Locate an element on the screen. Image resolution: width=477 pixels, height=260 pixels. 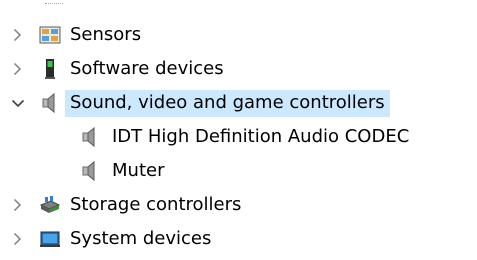
tree-node-label: IDT High Definition Audio CODEC is located at coordinates (261, 136).